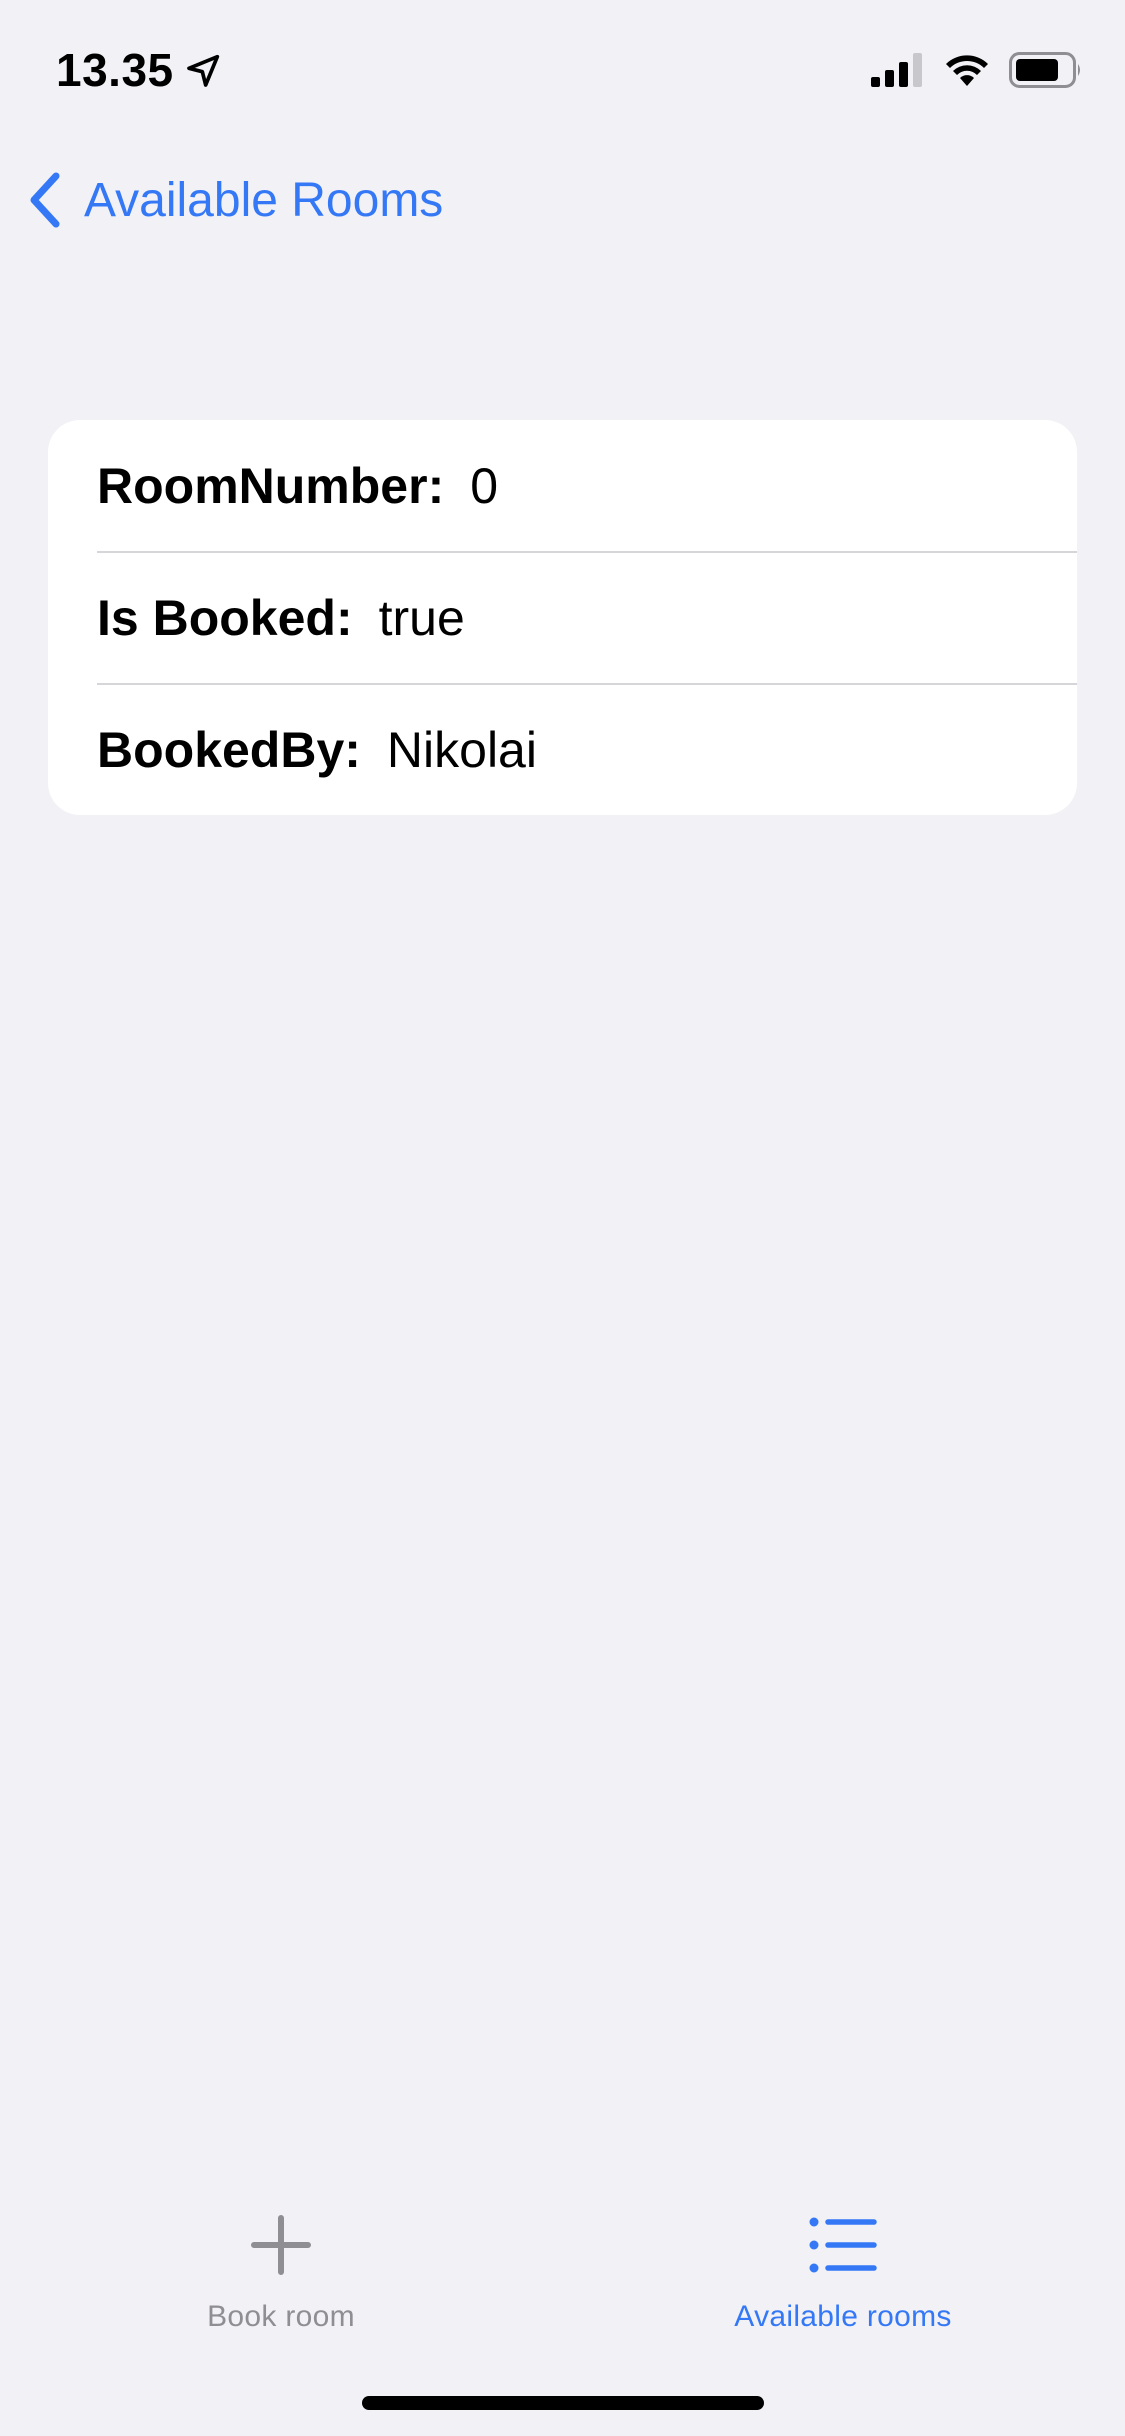  Describe the element at coordinates (562, 2270) in the screenshot. I see `tab-bar: Book room Available rooms` at that location.